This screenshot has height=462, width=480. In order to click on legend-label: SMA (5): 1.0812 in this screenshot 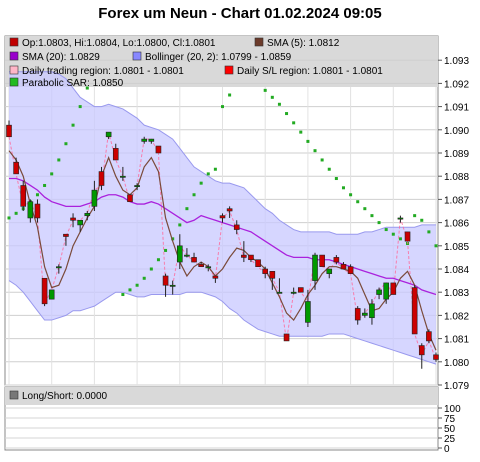, I will do `click(303, 43)`.